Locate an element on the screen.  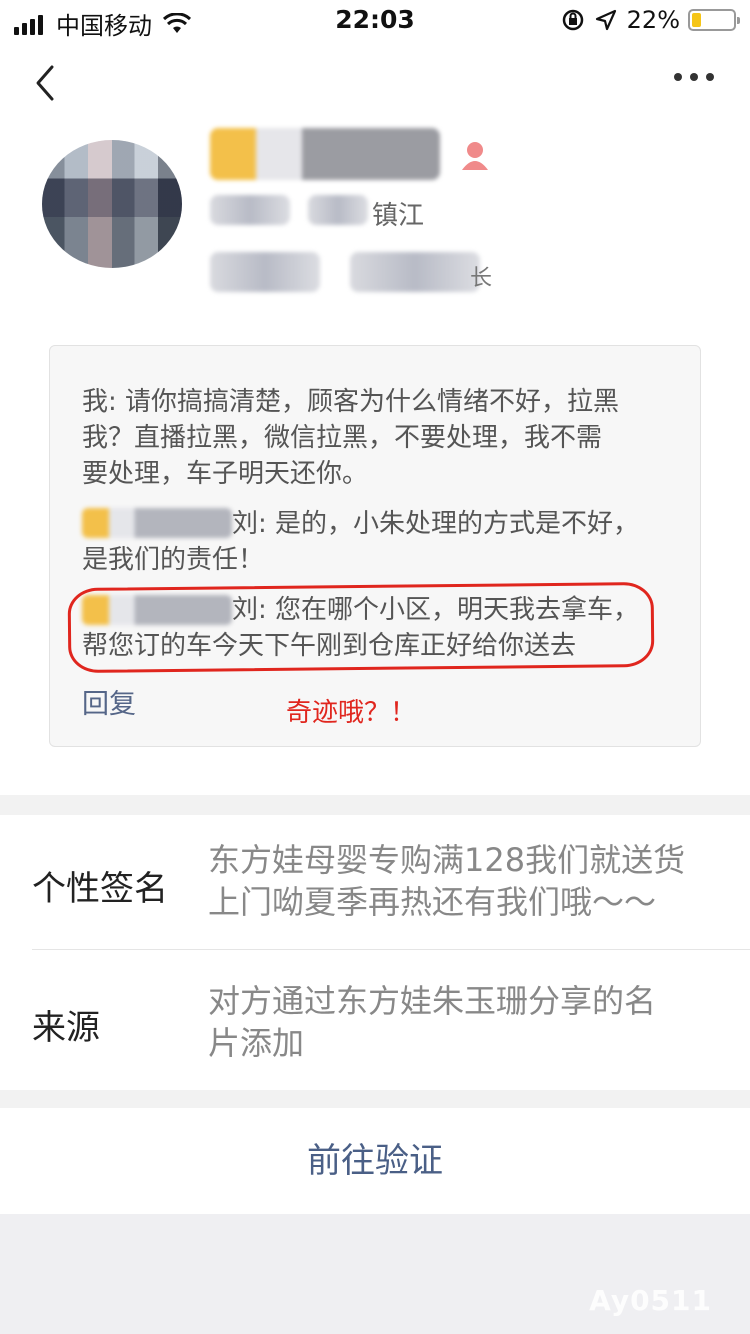
back-chevron-icon is located at coordinates (45, 83).